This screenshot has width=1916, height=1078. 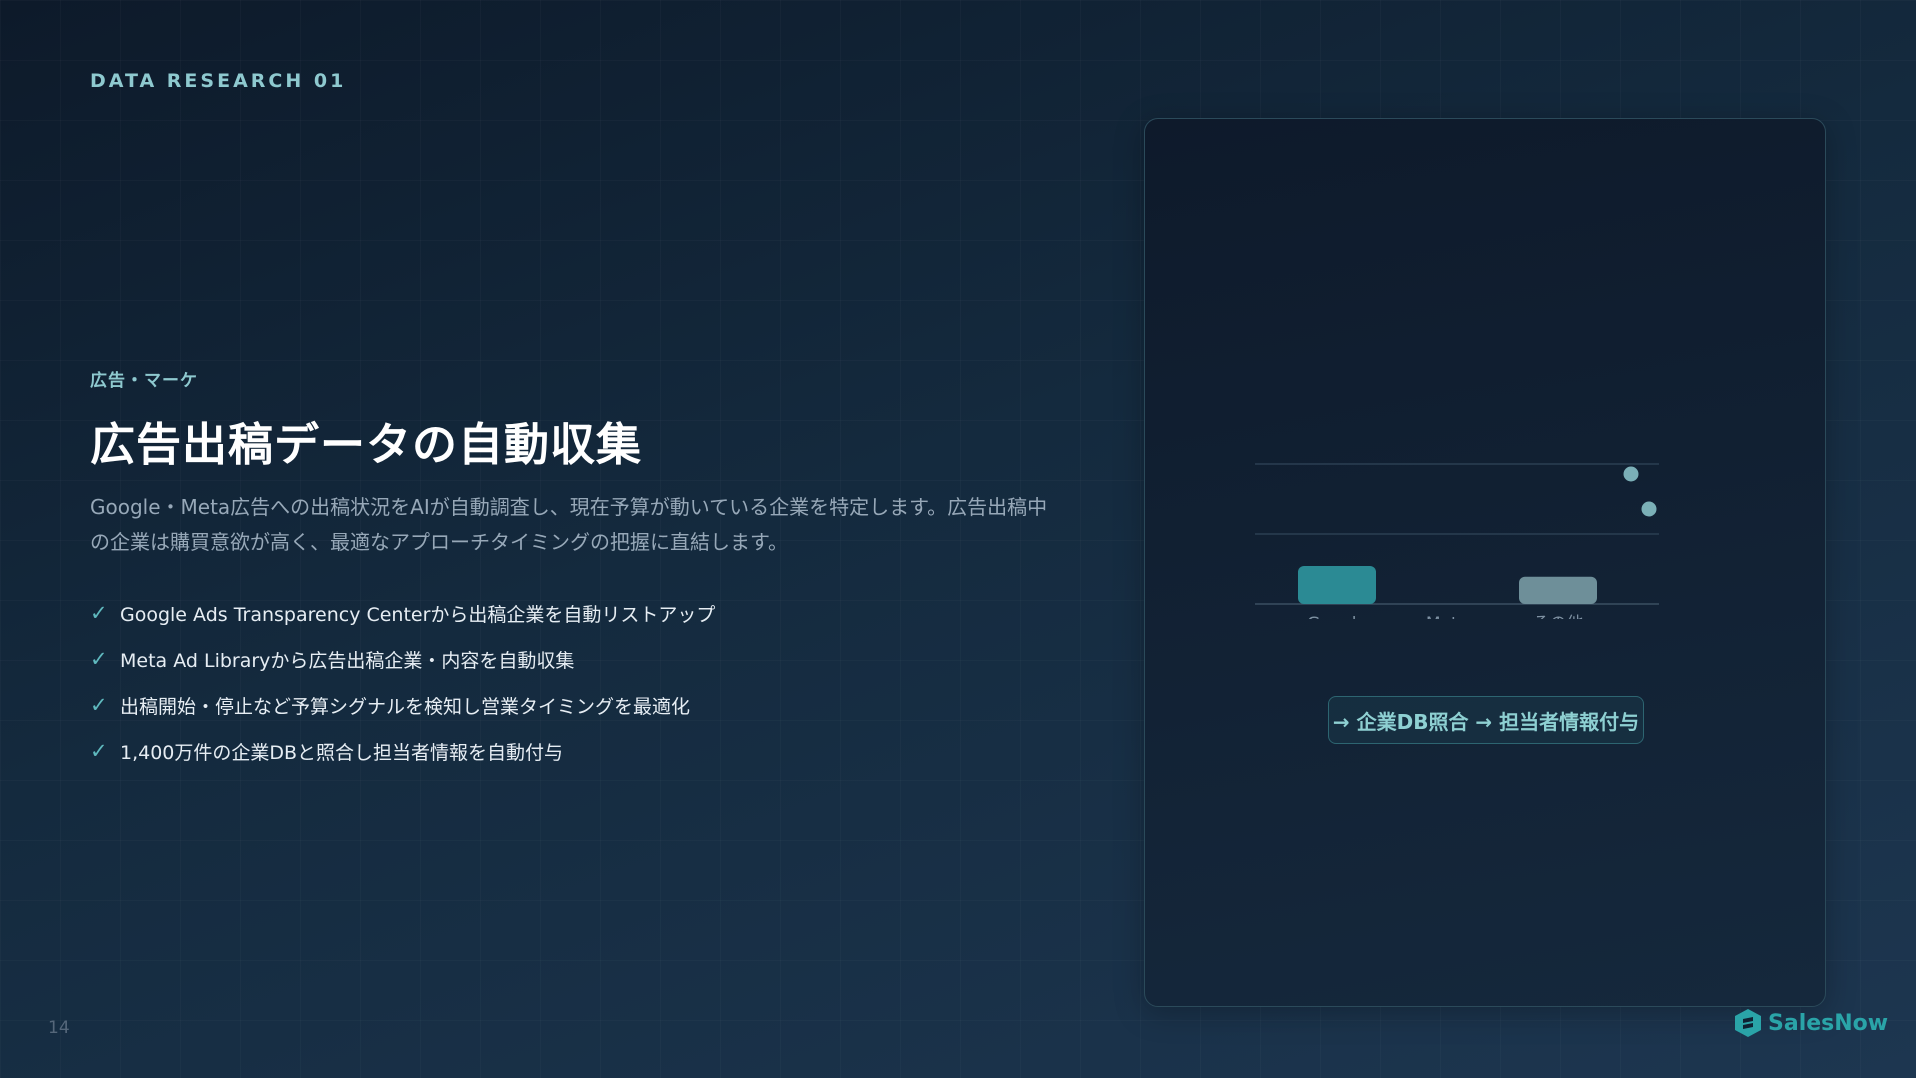 I want to click on feature-text: 出稿開始・停止など予算シグナルを検知し営業タイミングを最適化, so click(x=405, y=706).